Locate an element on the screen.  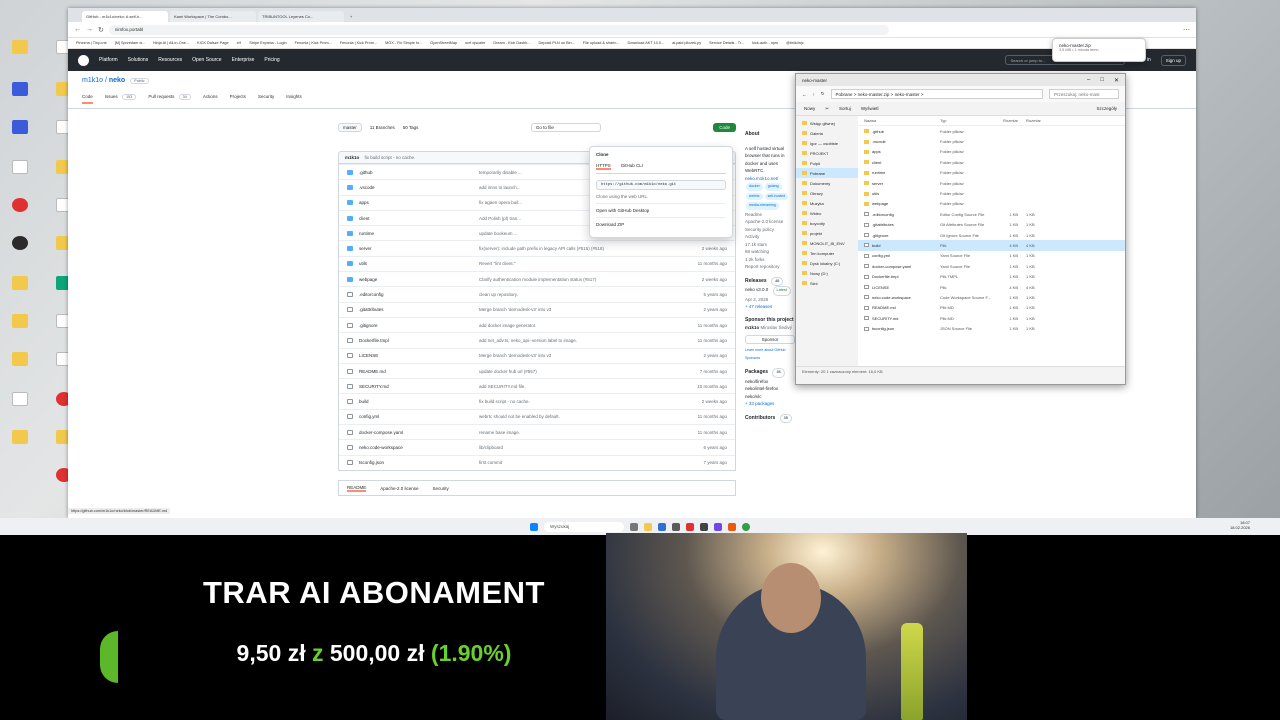
bookmark: scrf ojscaler is located at coordinates (475, 43).